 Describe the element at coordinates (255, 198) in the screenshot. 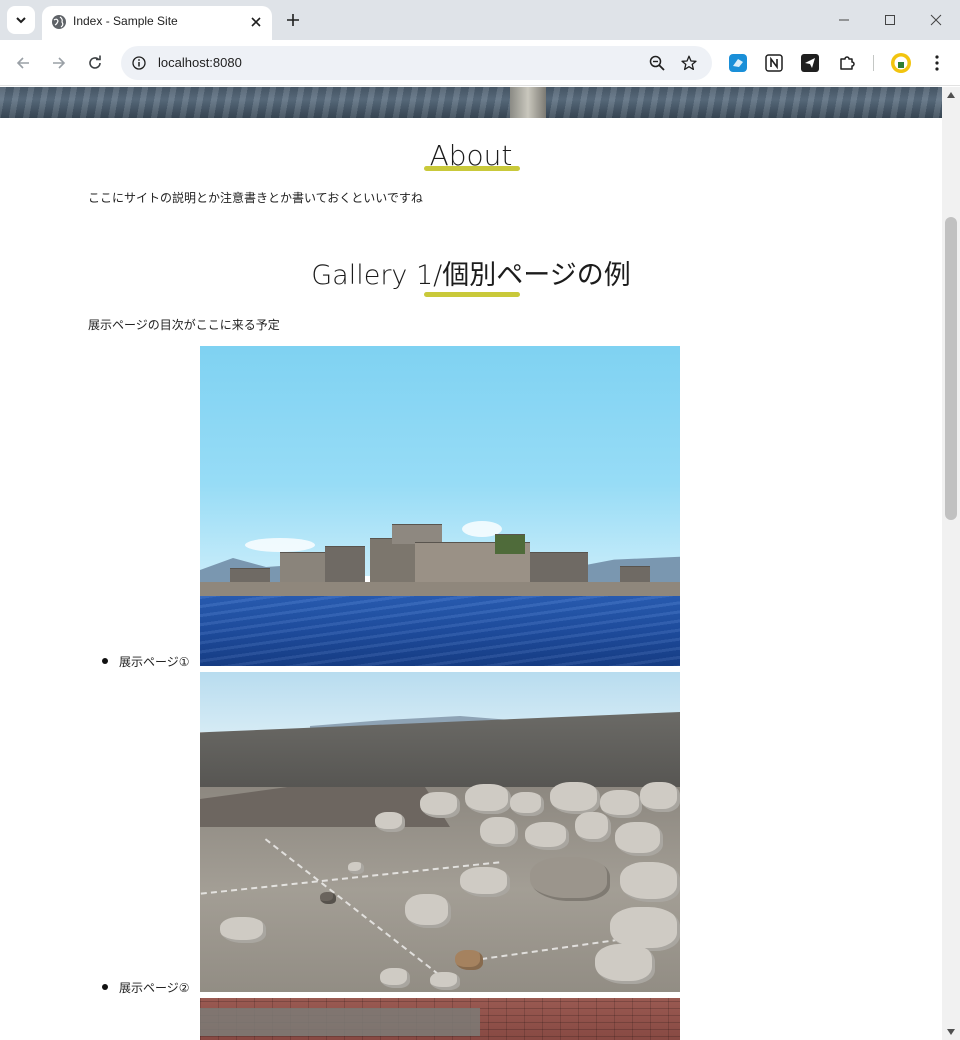

I see `about-text: ここにサイトの説明とか注意書きとか書いておくといいですね` at that location.